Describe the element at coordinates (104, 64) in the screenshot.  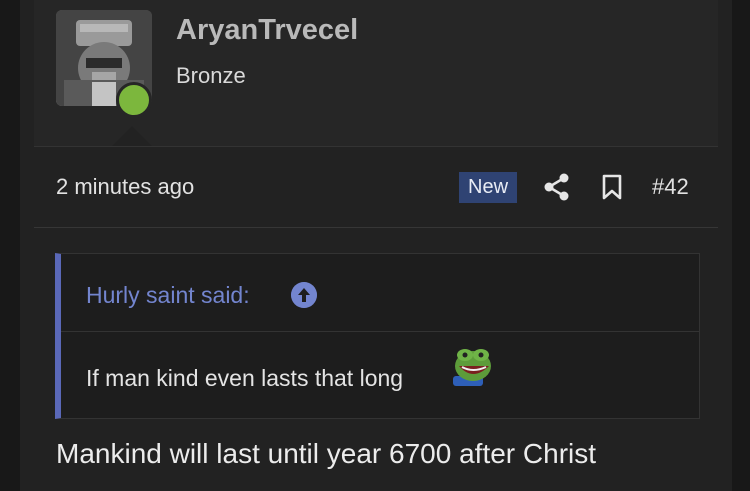
I see `avatar` at that location.